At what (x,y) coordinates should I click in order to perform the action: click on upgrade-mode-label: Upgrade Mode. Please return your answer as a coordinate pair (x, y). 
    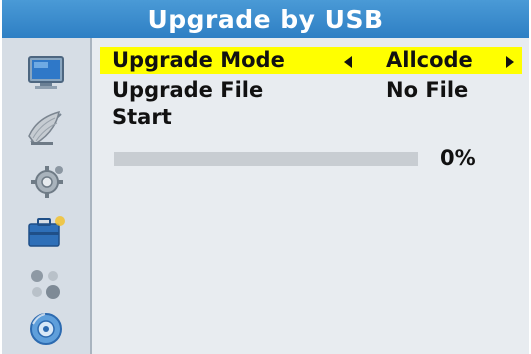
    Looking at the image, I should click on (198, 60).